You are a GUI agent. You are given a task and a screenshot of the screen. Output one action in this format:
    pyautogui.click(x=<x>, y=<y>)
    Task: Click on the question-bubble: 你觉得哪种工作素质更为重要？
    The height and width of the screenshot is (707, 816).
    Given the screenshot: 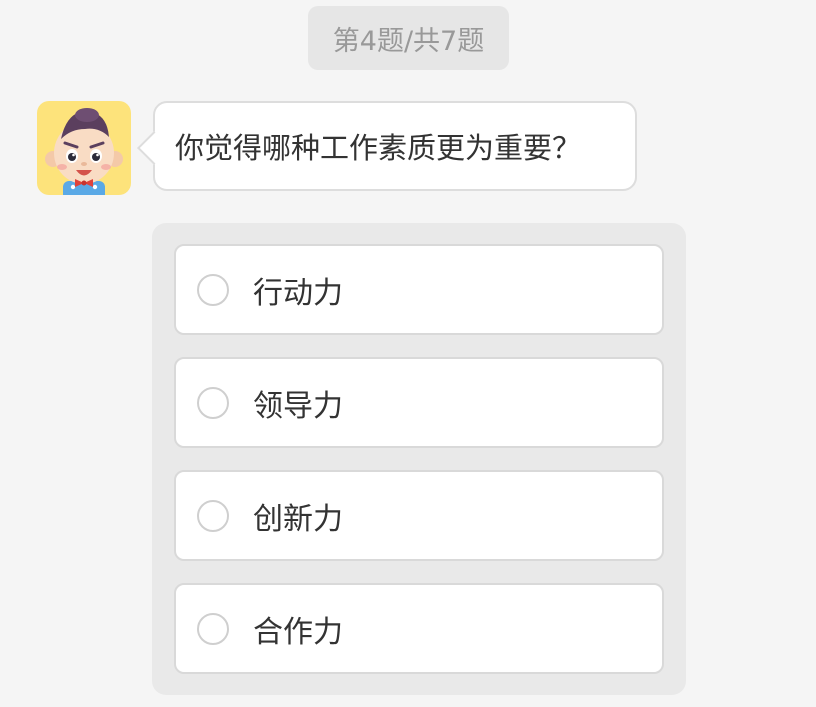 What is the action you would take?
    pyautogui.click(x=395, y=146)
    